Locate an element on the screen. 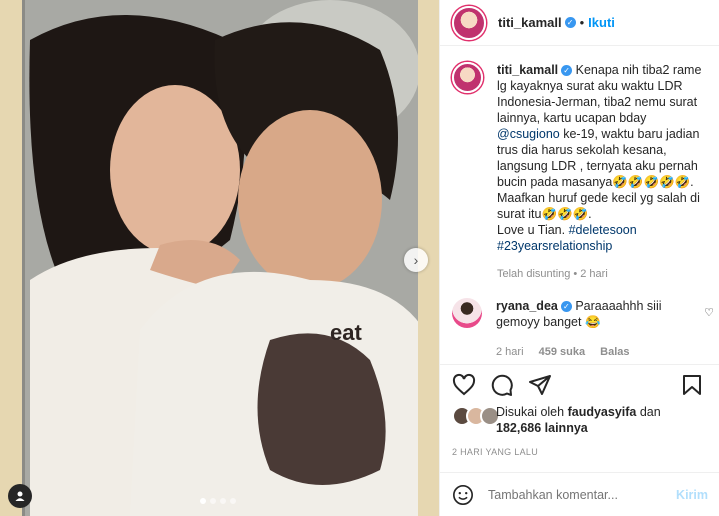 The height and width of the screenshot is (516, 719). user-icon is located at coordinates (20, 496).